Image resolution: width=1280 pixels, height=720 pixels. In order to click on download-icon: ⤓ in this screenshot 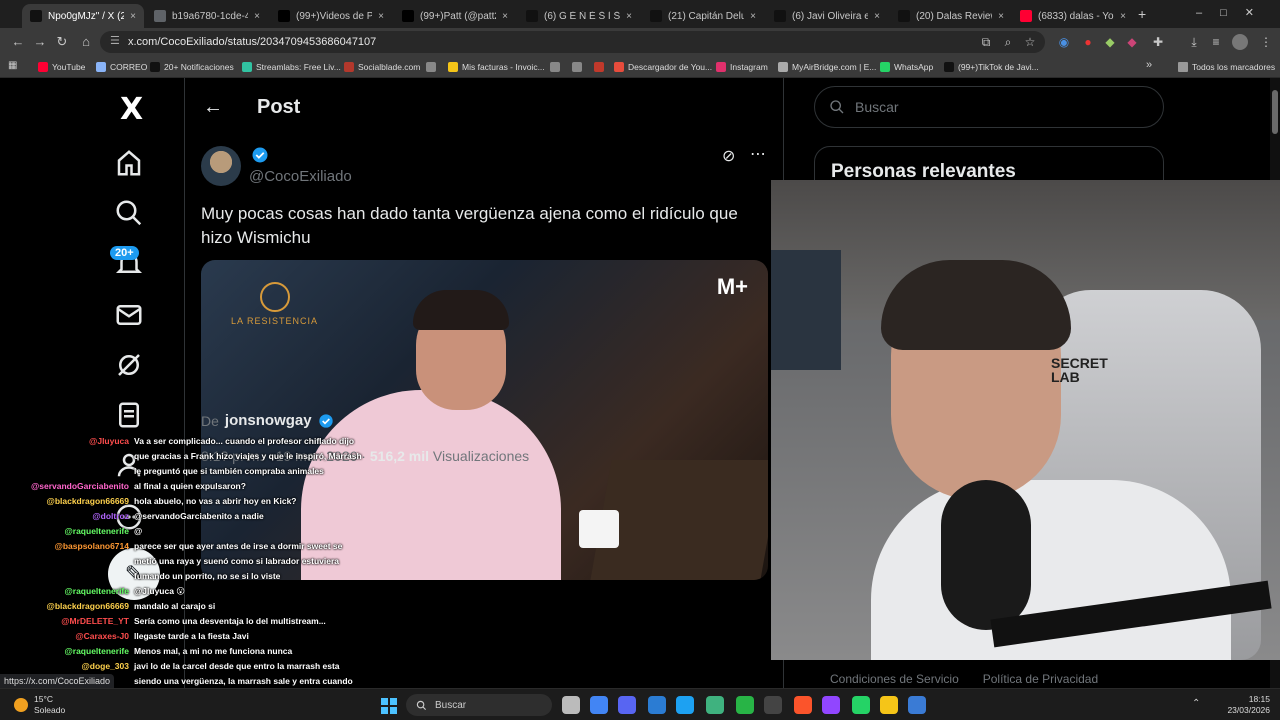, I will do `click(1194, 42)`.